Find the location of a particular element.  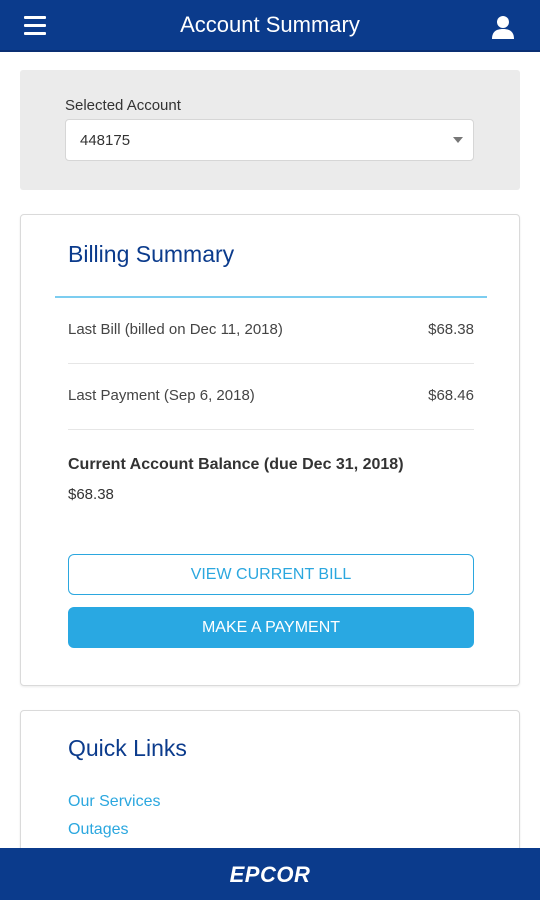

last-payment-label: Last Payment (Sep 6, 2018) is located at coordinates (161, 395).